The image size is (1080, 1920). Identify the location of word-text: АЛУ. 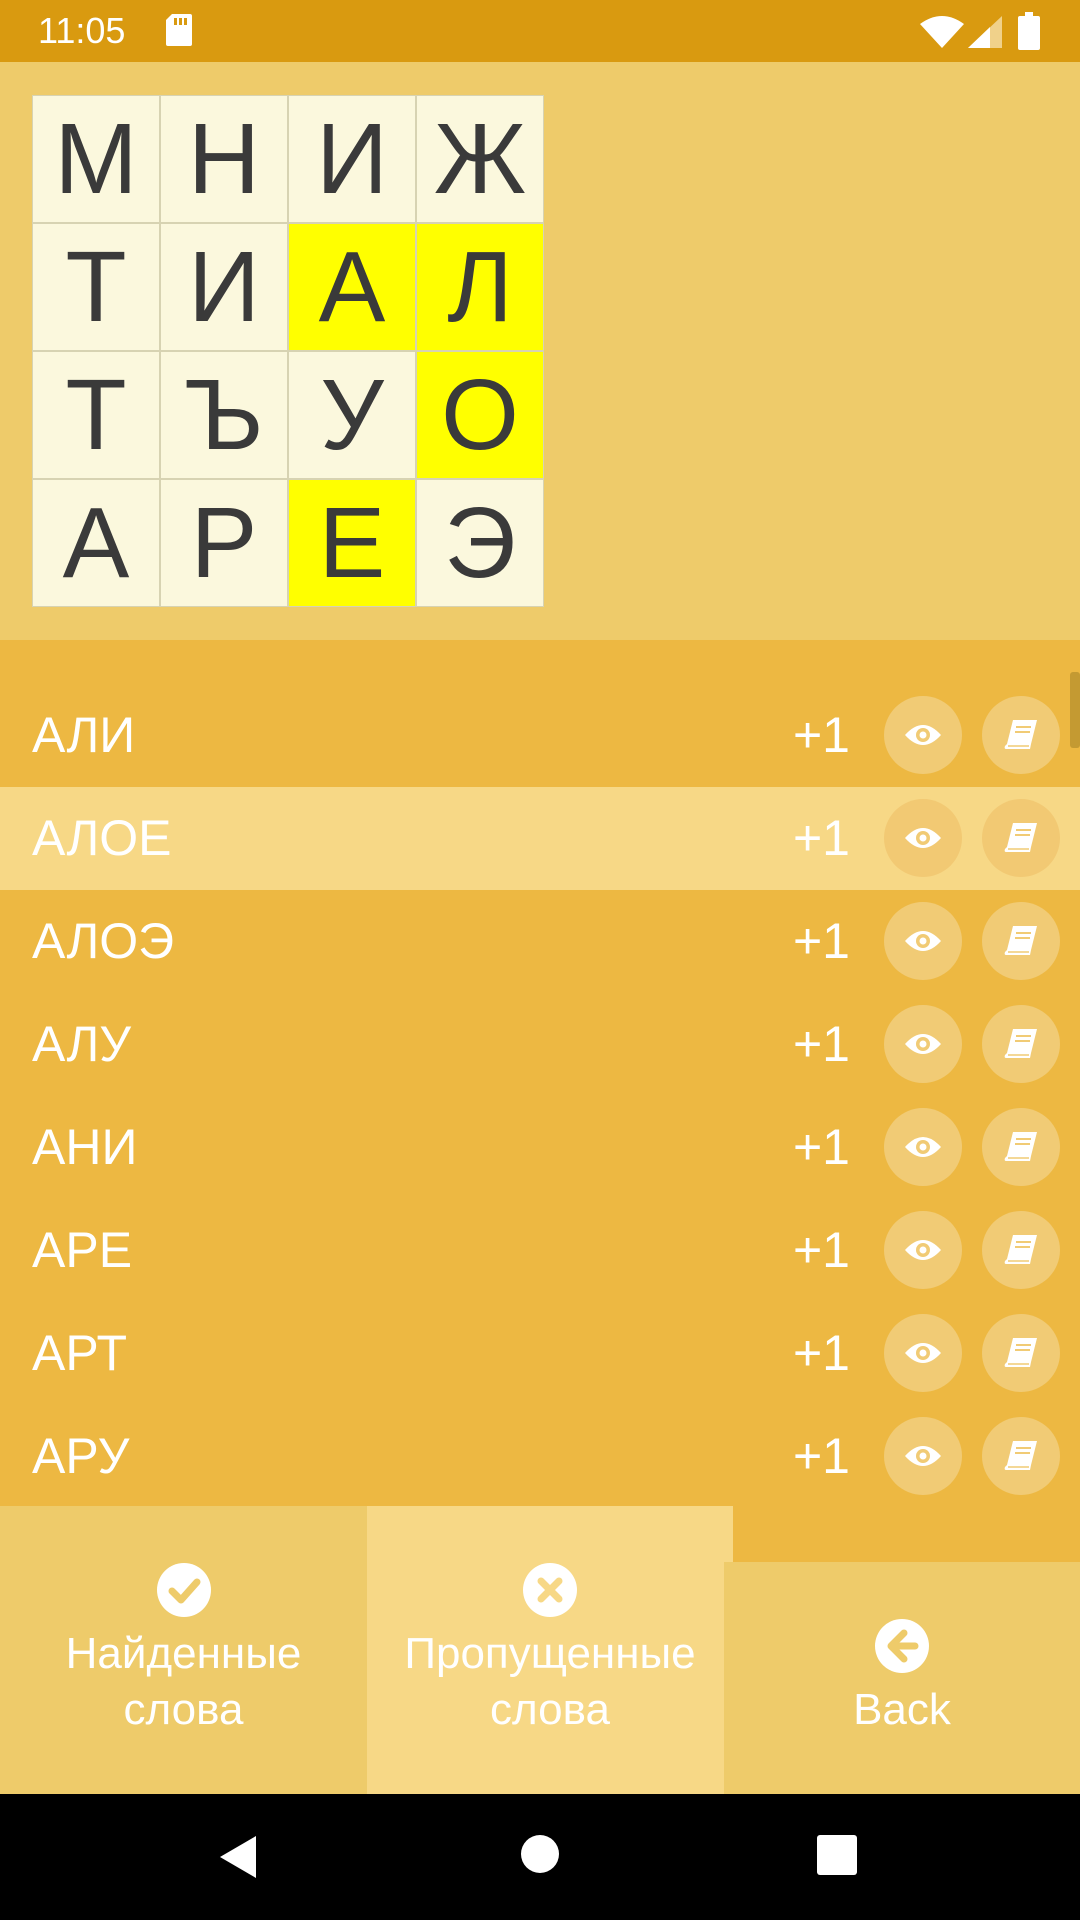
(82, 1044).